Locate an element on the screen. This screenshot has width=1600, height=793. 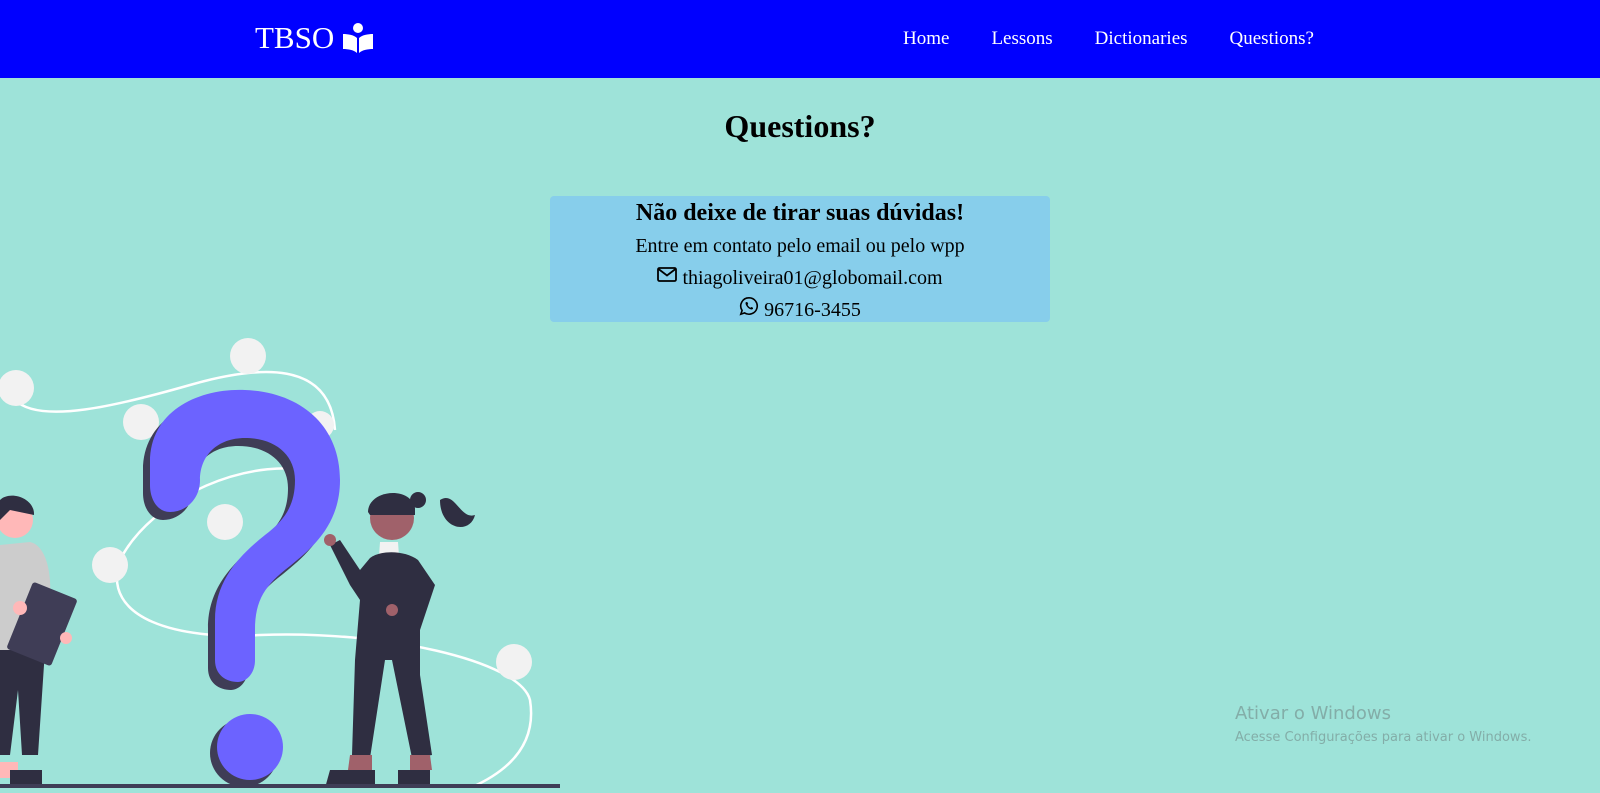
nav-link-questions: Questions? is located at coordinates (1272, 39).